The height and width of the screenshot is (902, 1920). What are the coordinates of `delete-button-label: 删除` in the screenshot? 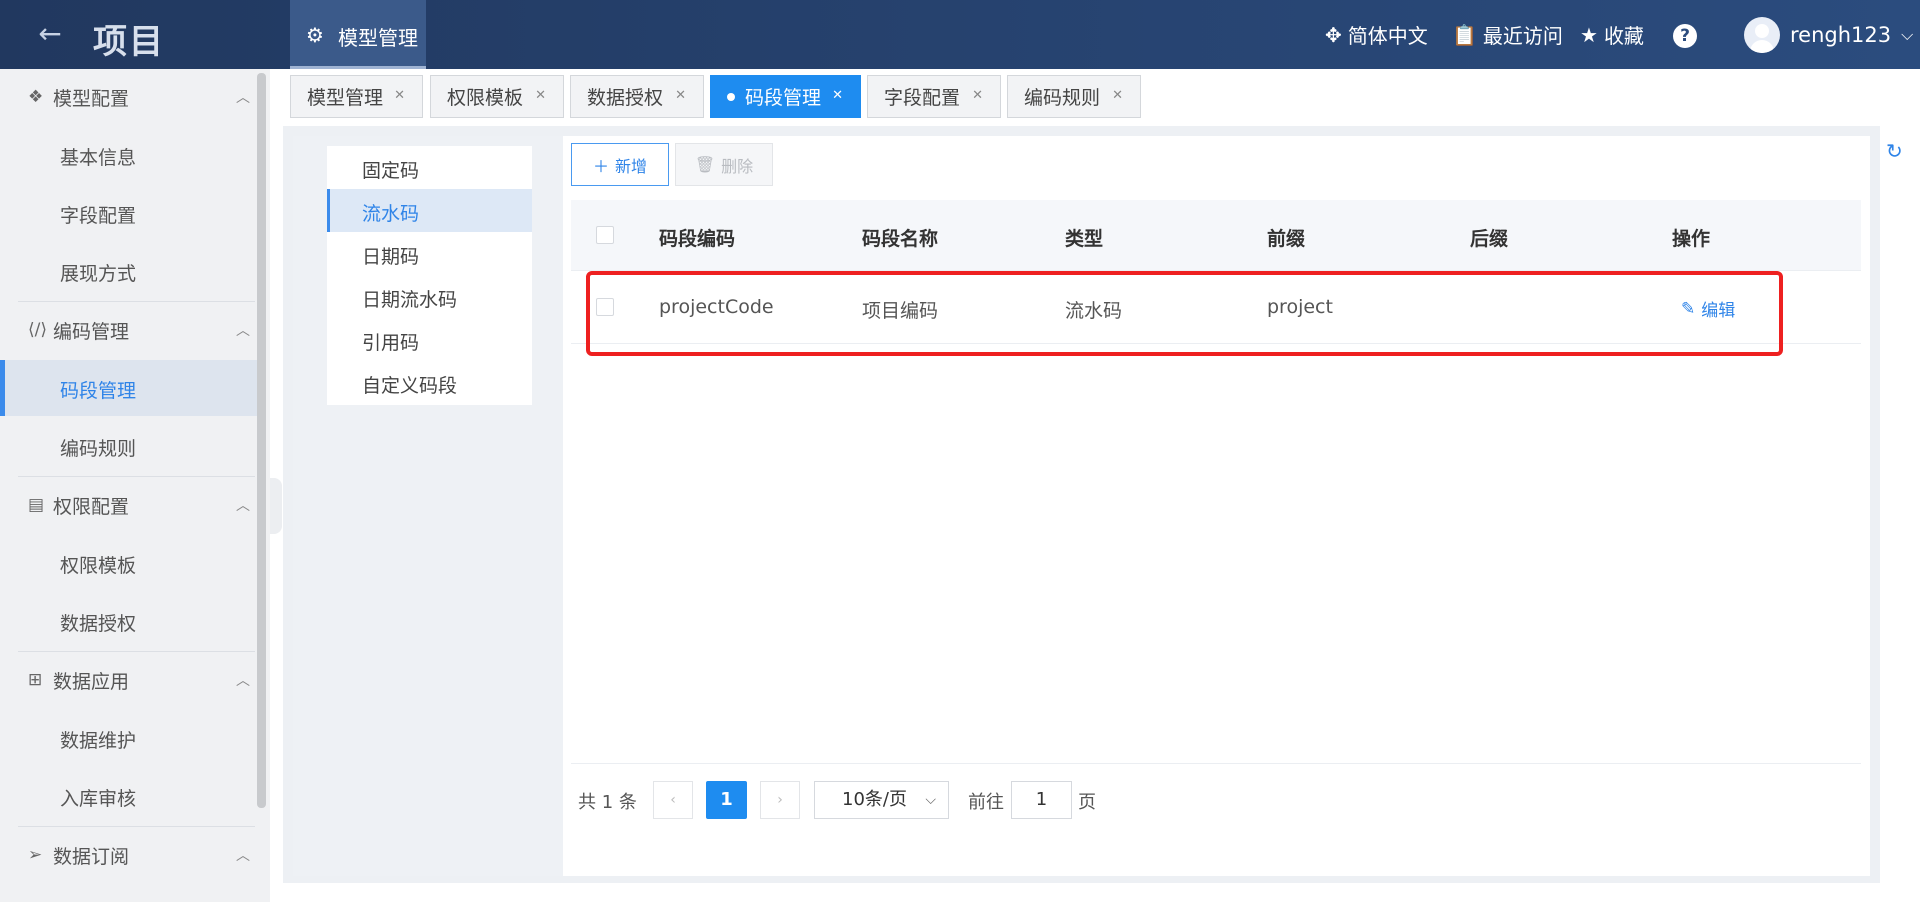 It's located at (737, 166).